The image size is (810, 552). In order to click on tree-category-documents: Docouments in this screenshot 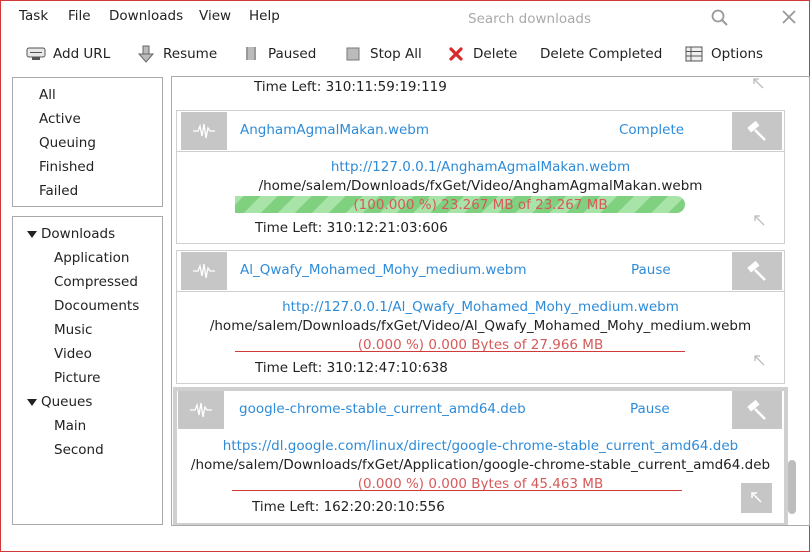, I will do `click(96, 306)`.